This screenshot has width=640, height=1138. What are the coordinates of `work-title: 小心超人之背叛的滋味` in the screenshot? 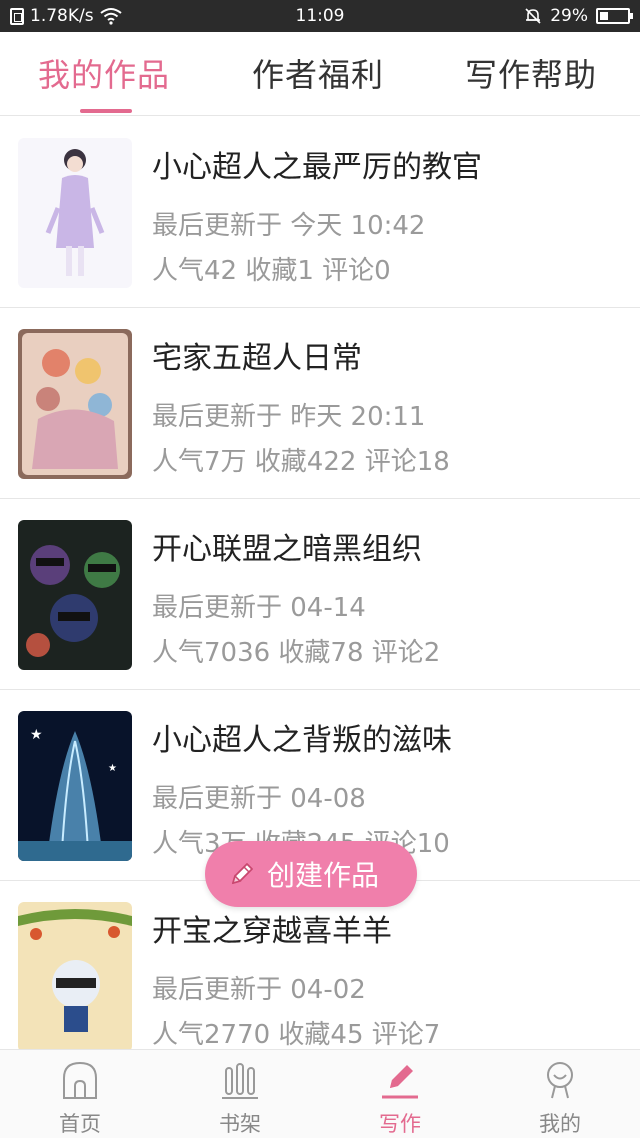 It's located at (302, 740).